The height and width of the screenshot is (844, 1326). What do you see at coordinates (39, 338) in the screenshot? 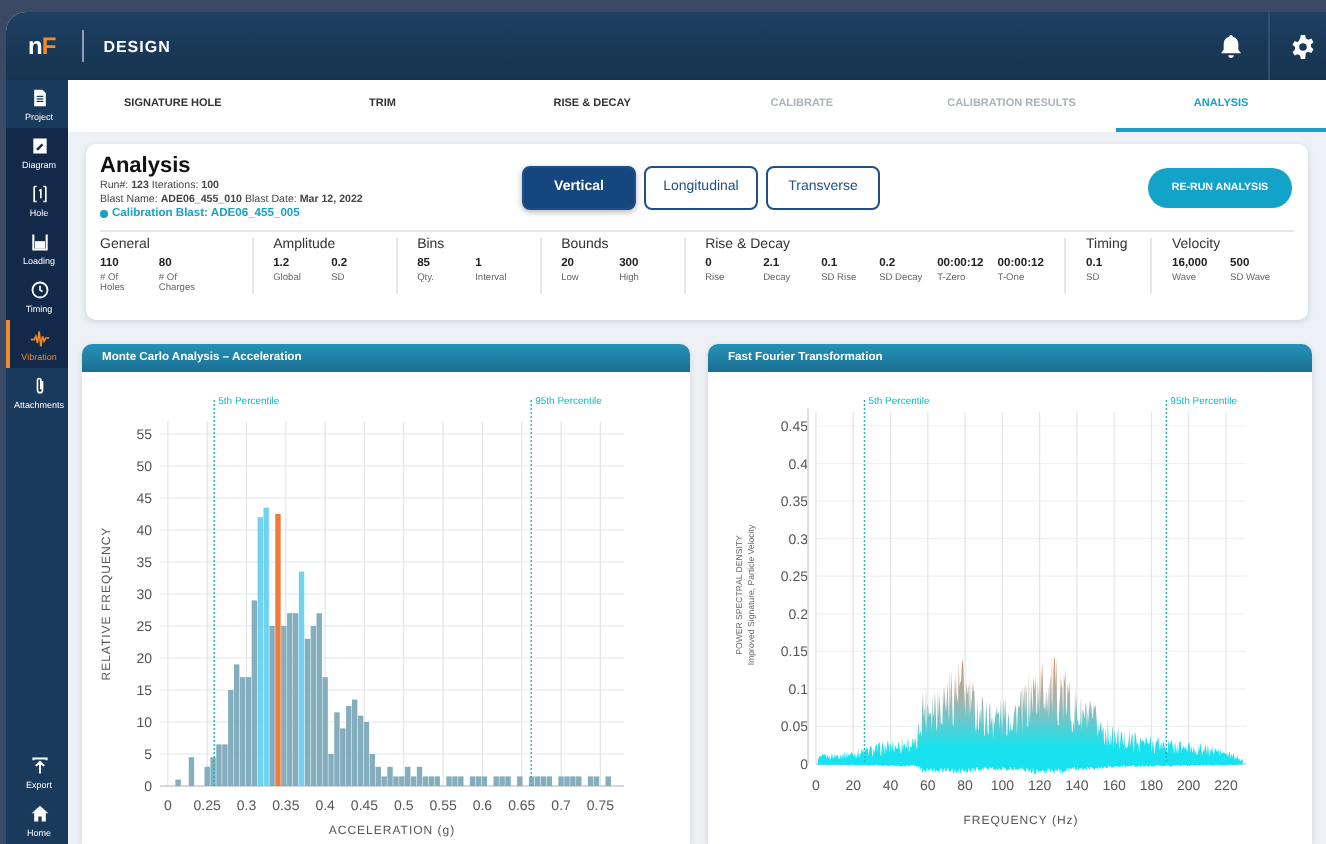
I see `waveform-icon` at bounding box center [39, 338].